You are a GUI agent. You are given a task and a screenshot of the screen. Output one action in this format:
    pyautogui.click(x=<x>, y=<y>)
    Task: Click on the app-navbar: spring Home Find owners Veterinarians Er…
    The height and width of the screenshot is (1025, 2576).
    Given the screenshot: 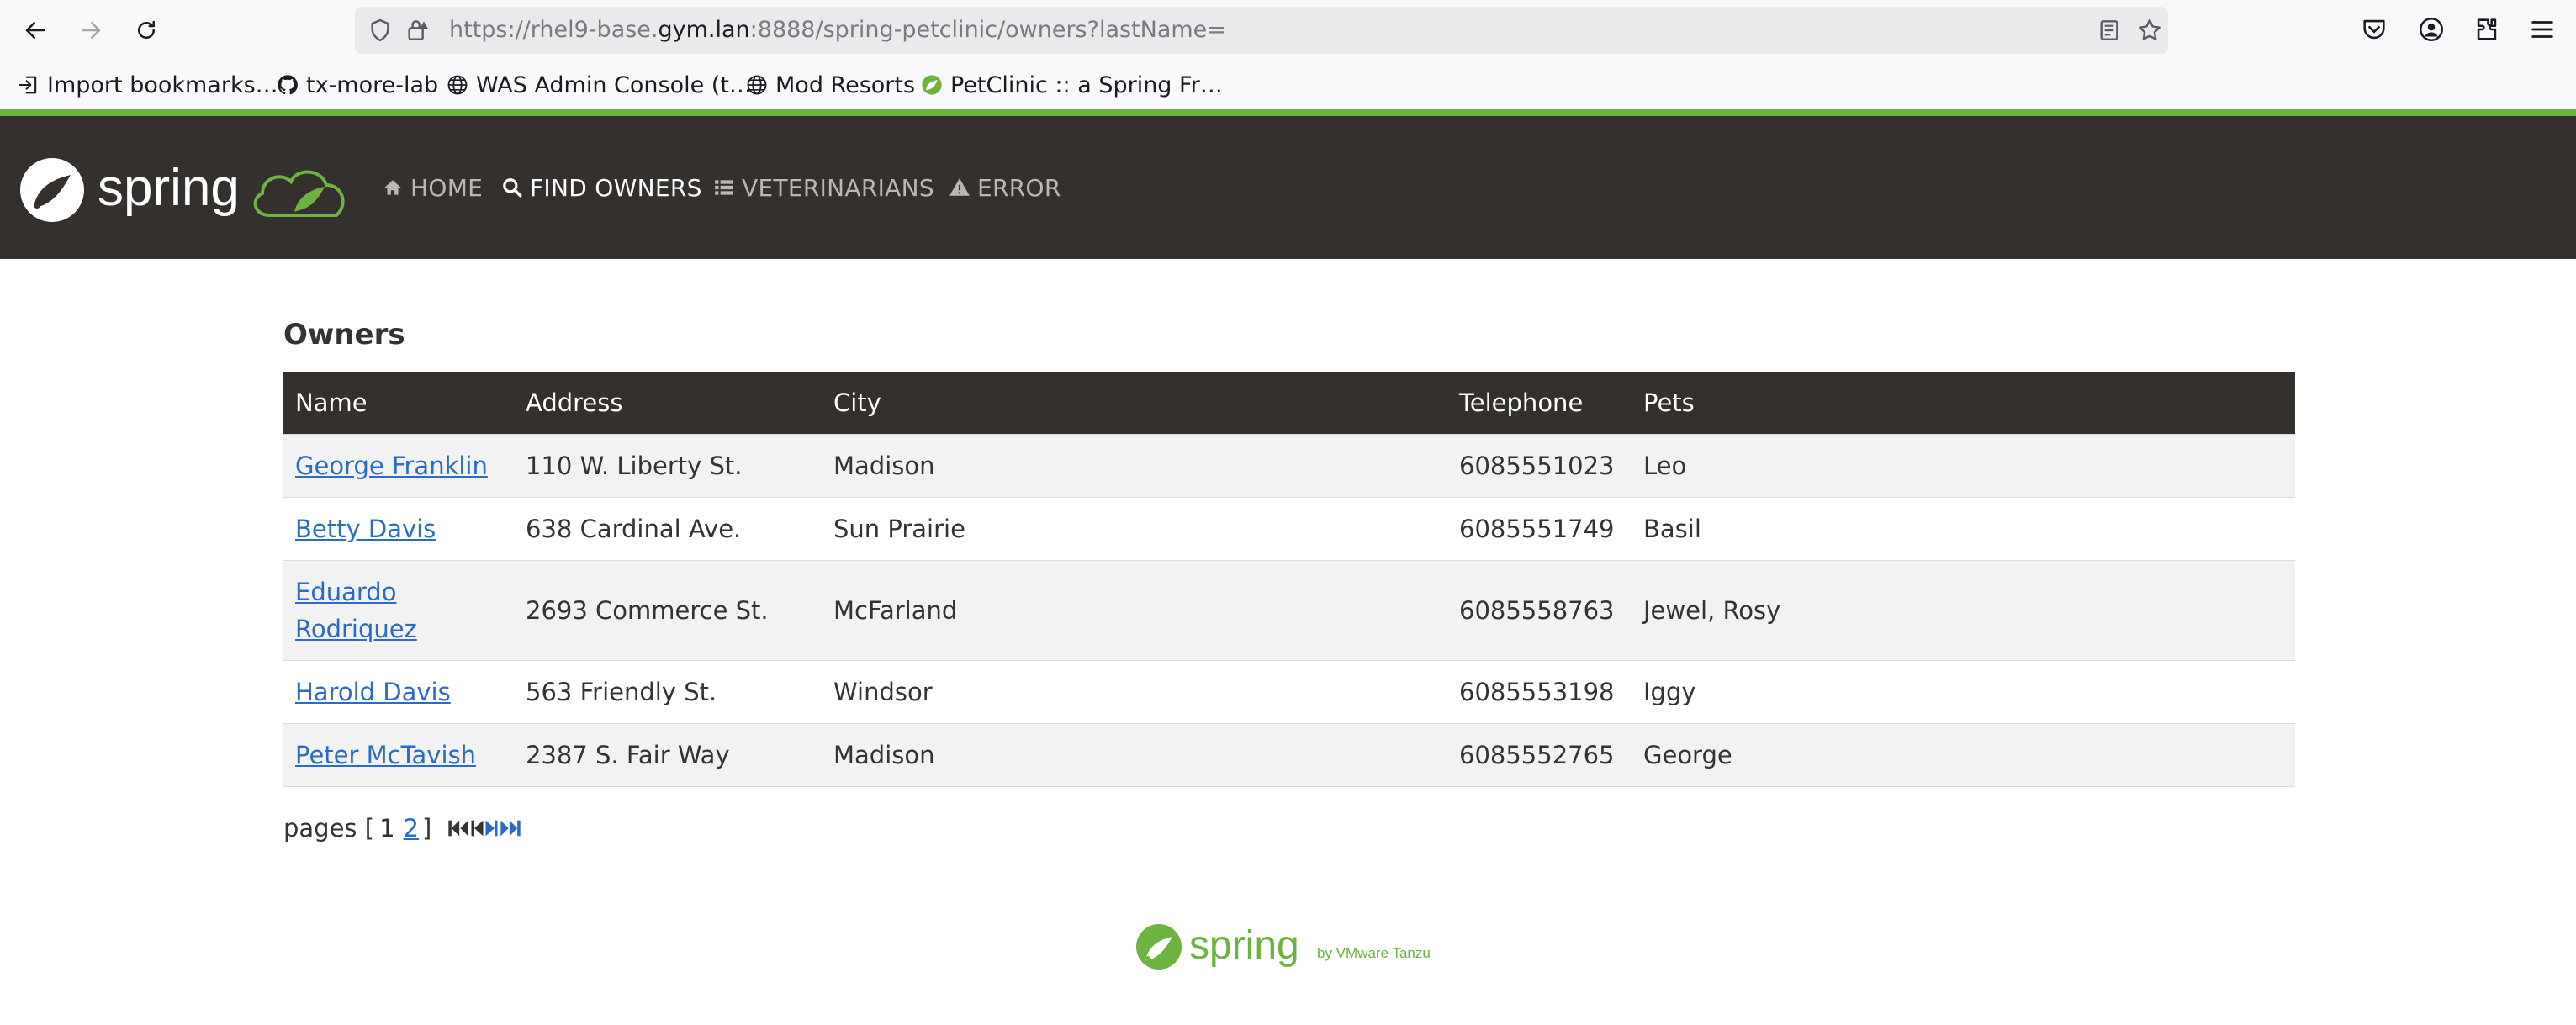 What is the action you would take?
    pyautogui.click(x=1288, y=187)
    